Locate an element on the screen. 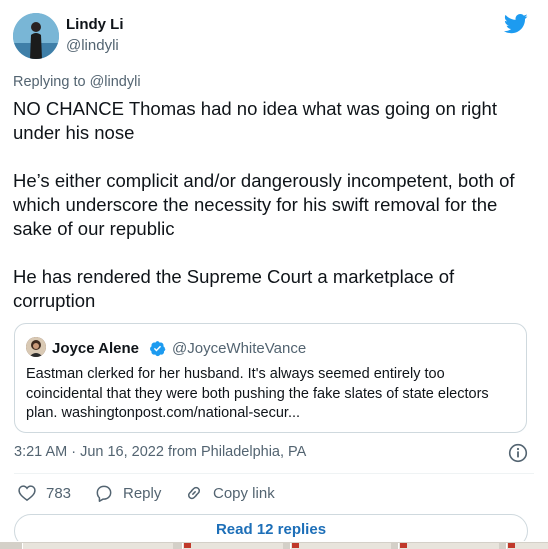 This screenshot has height=549, width=548. like-button: 783 is located at coordinates (44, 493).